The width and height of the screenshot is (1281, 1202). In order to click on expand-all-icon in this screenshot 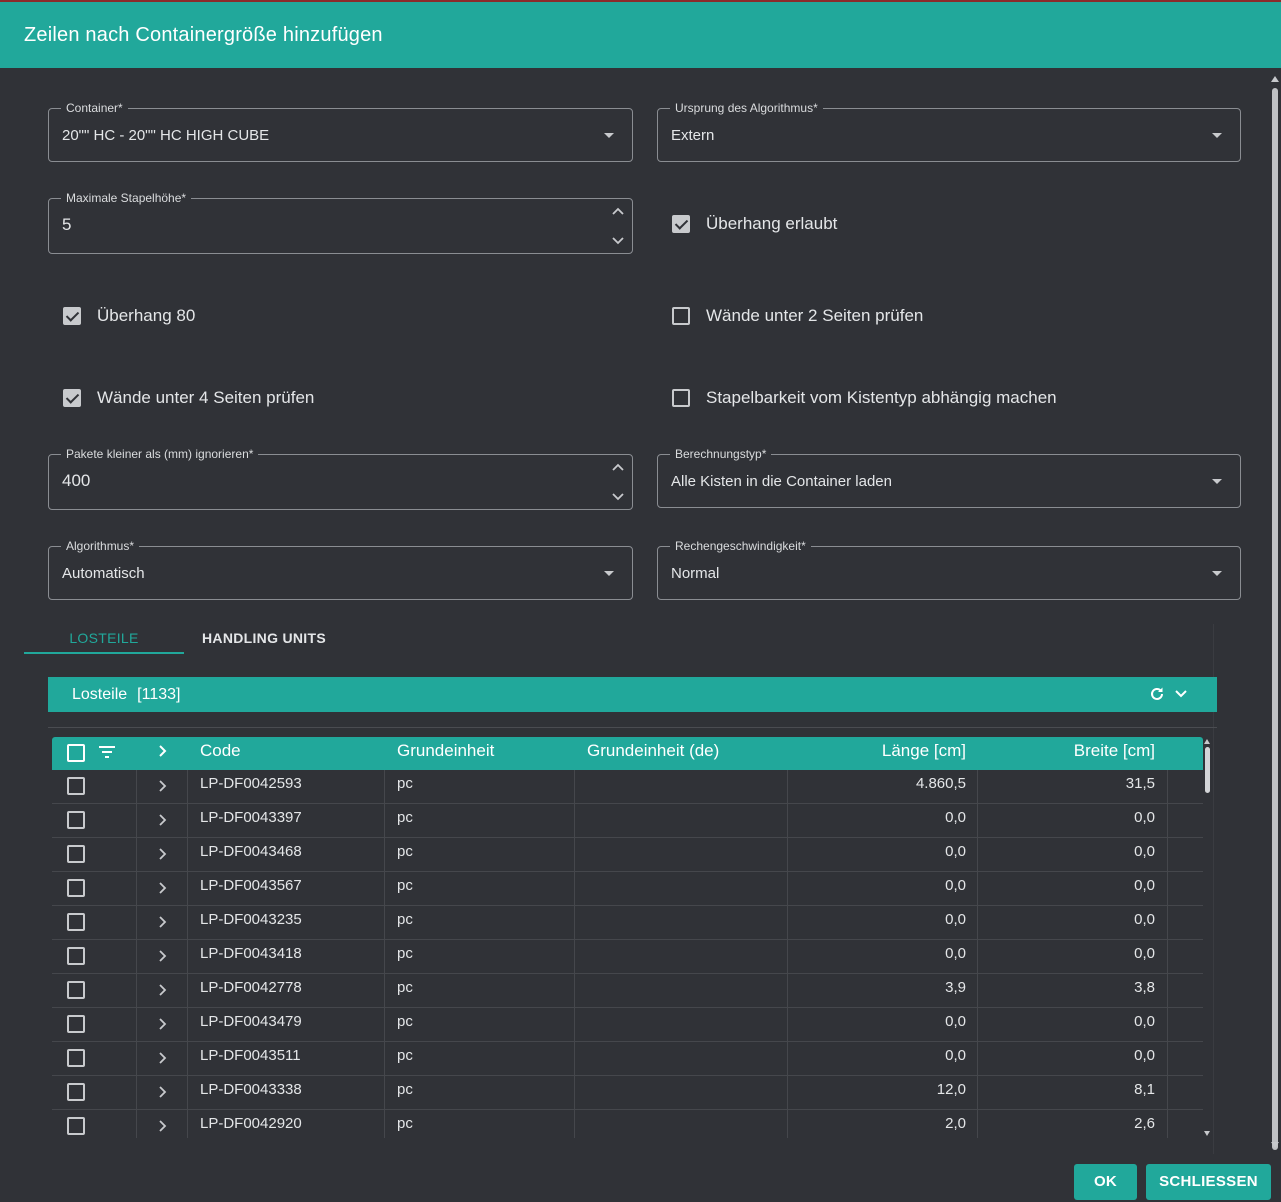, I will do `click(162, 751)`.